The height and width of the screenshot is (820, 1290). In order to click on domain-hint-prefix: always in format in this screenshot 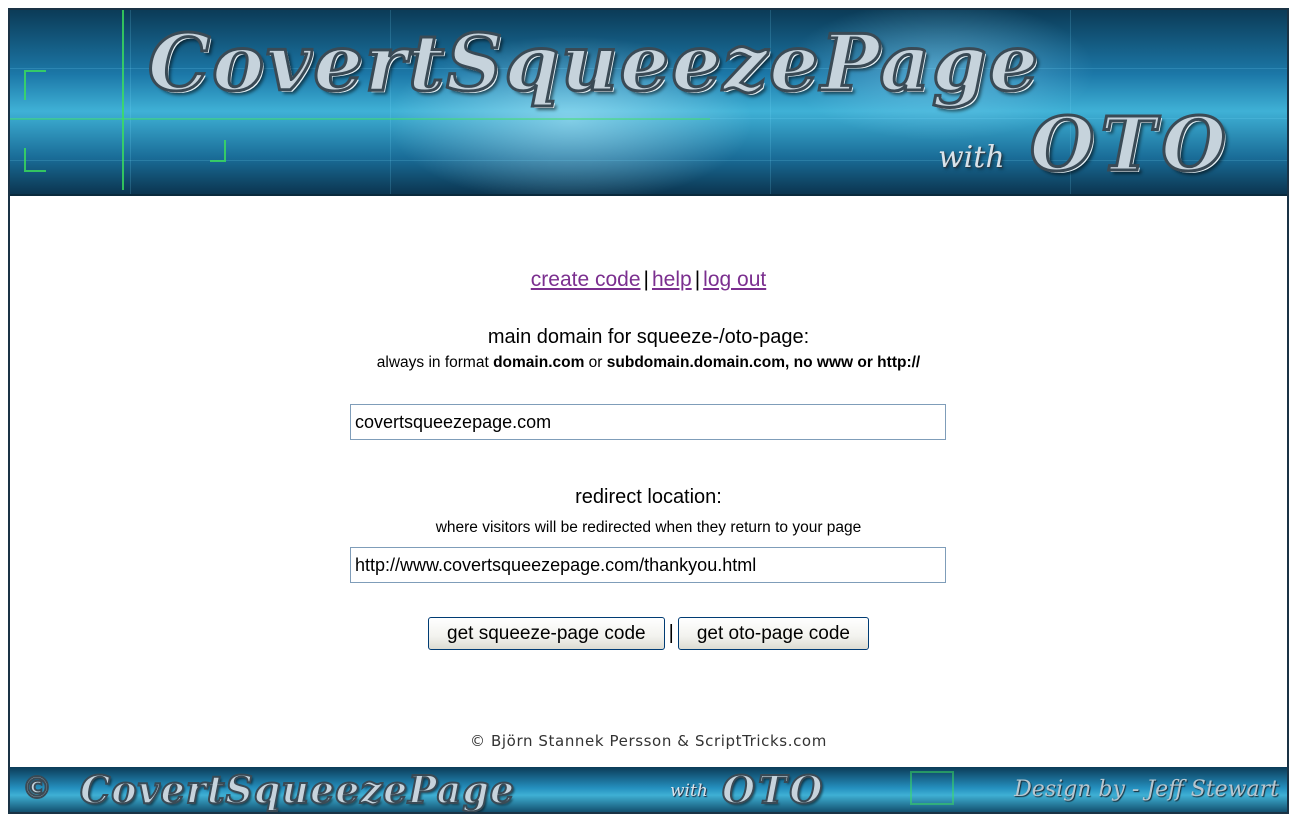, I will do `click(435, 362)`.